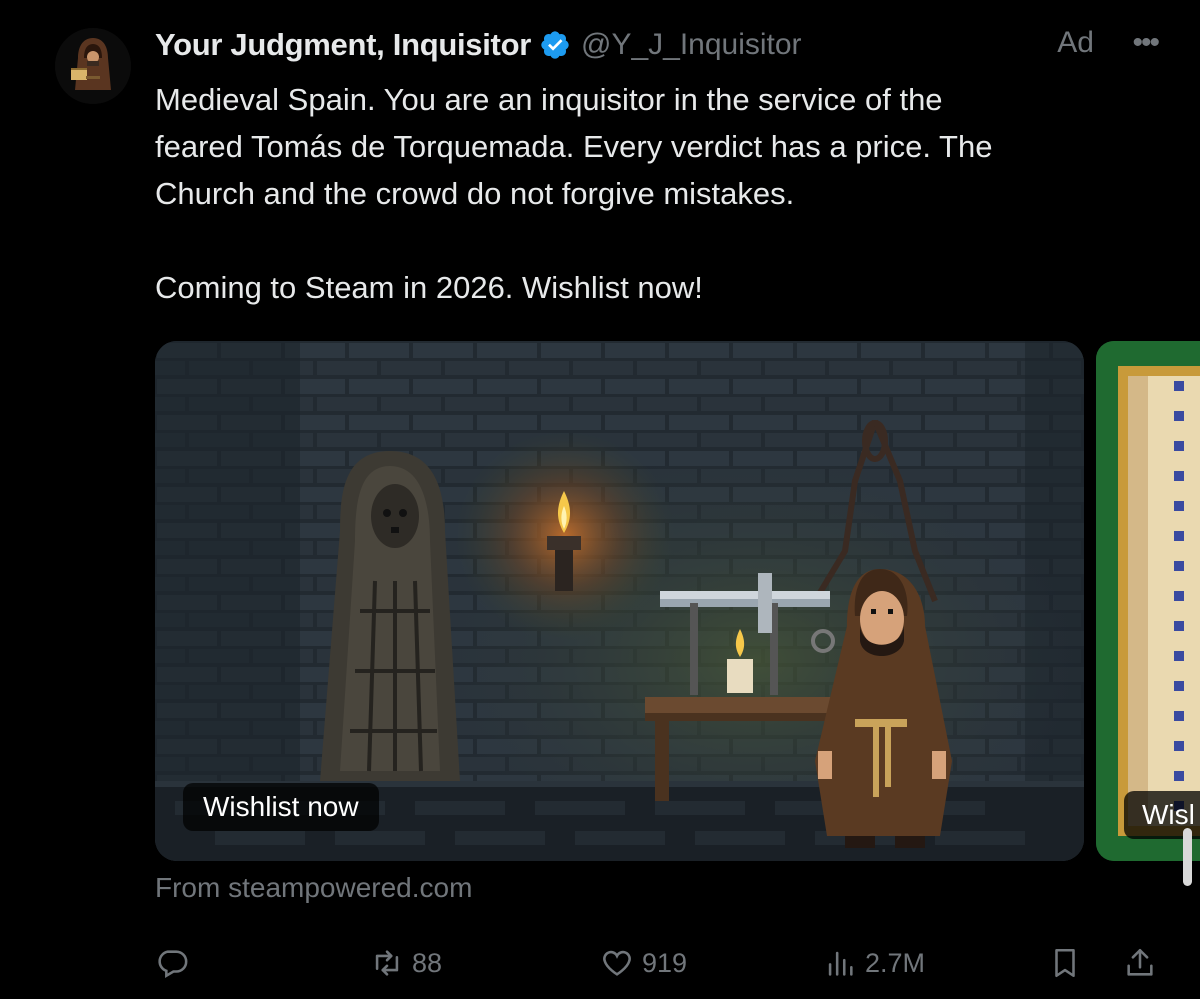  I want to click on bookmark-icon, so click(1065, 963).